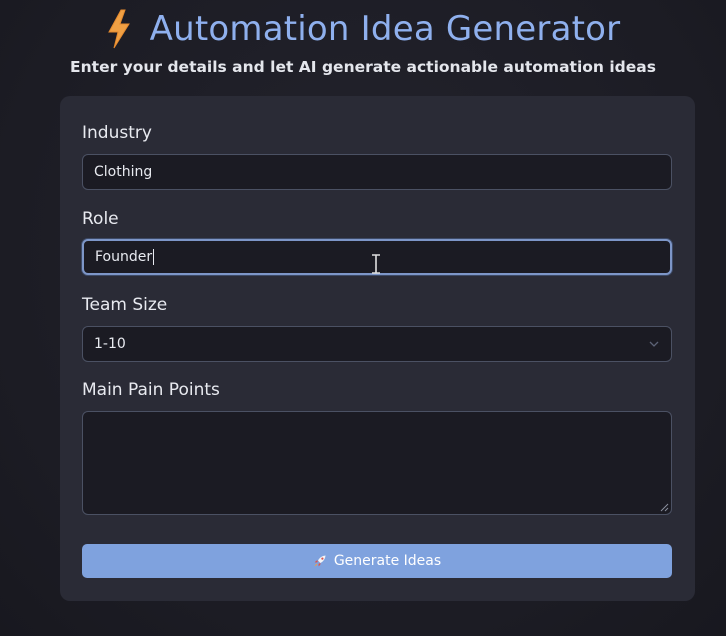 Image resolution: width=726 pixels, height=636 pixels. Describe the element at coordinates (376, 264) in the screenshot. I see `text-cursor-icon` at that location.